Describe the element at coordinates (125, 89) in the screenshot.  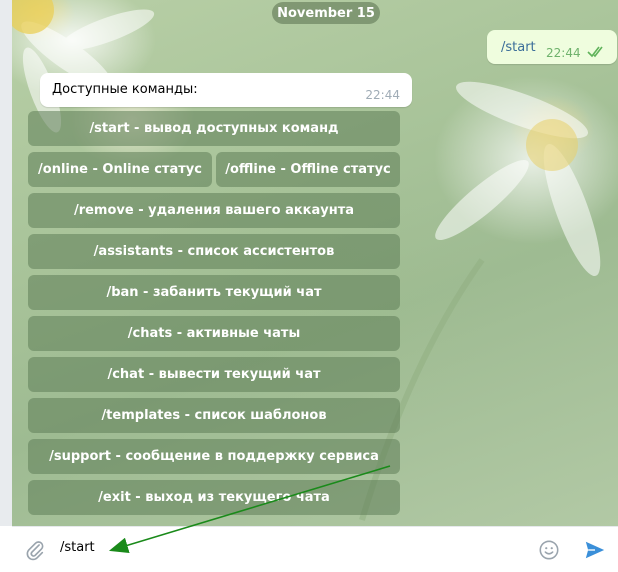
I see `incoming-message-text: Доступные команды:` at that location.